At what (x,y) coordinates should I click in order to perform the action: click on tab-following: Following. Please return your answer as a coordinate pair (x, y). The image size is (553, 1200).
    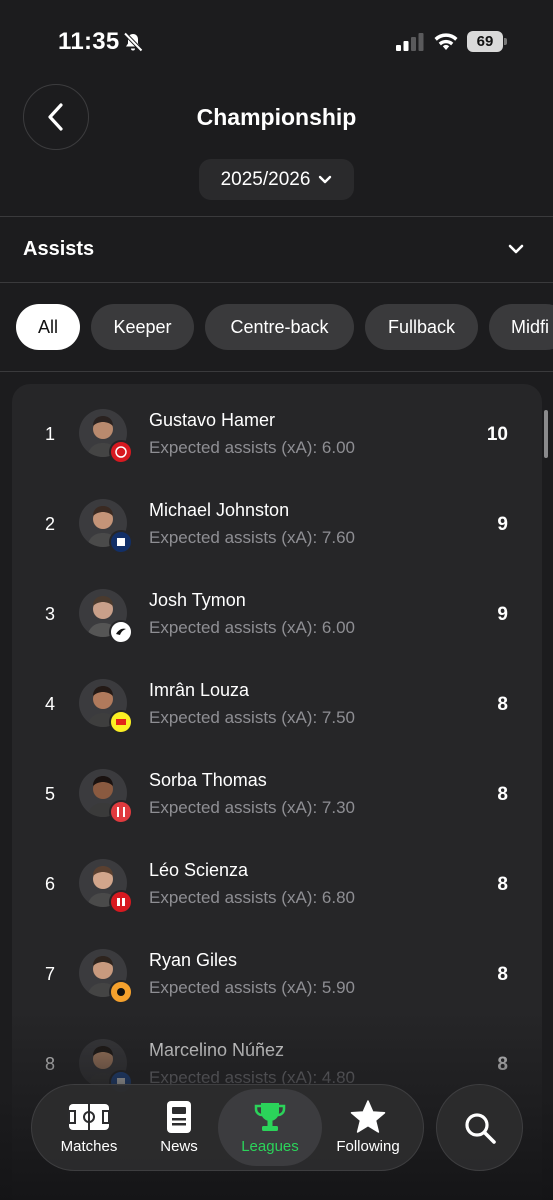
    Looking at the image, I should click on (368, 1127).